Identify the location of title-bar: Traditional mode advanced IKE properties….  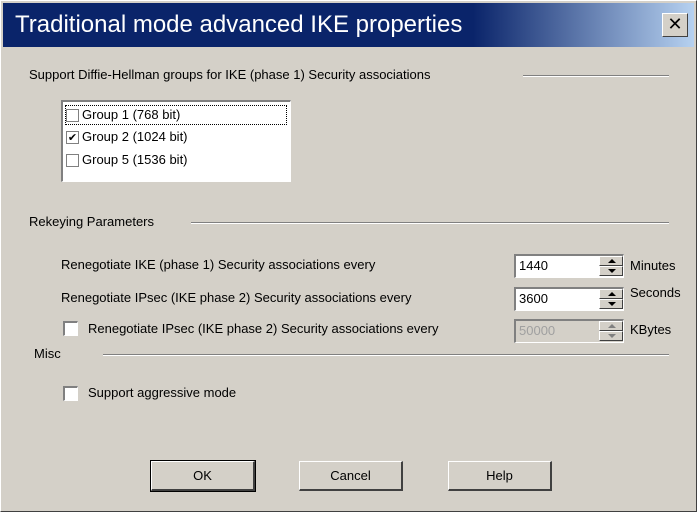
(348, 25).